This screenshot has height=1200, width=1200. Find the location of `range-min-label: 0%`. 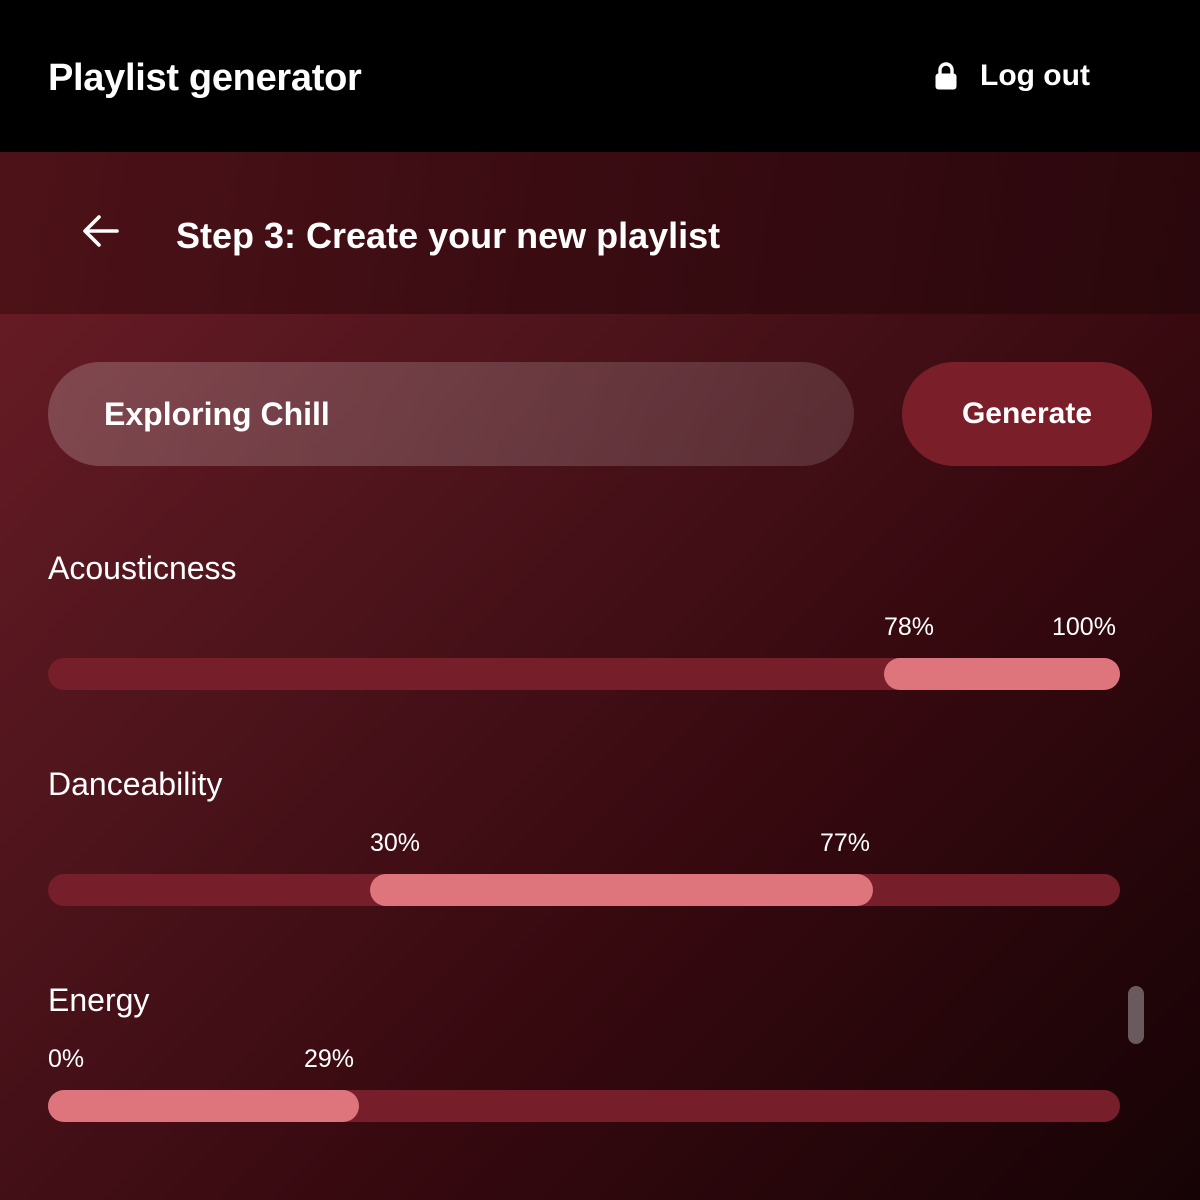

range-min-label: 0% is located at coordinates (66, 1059).